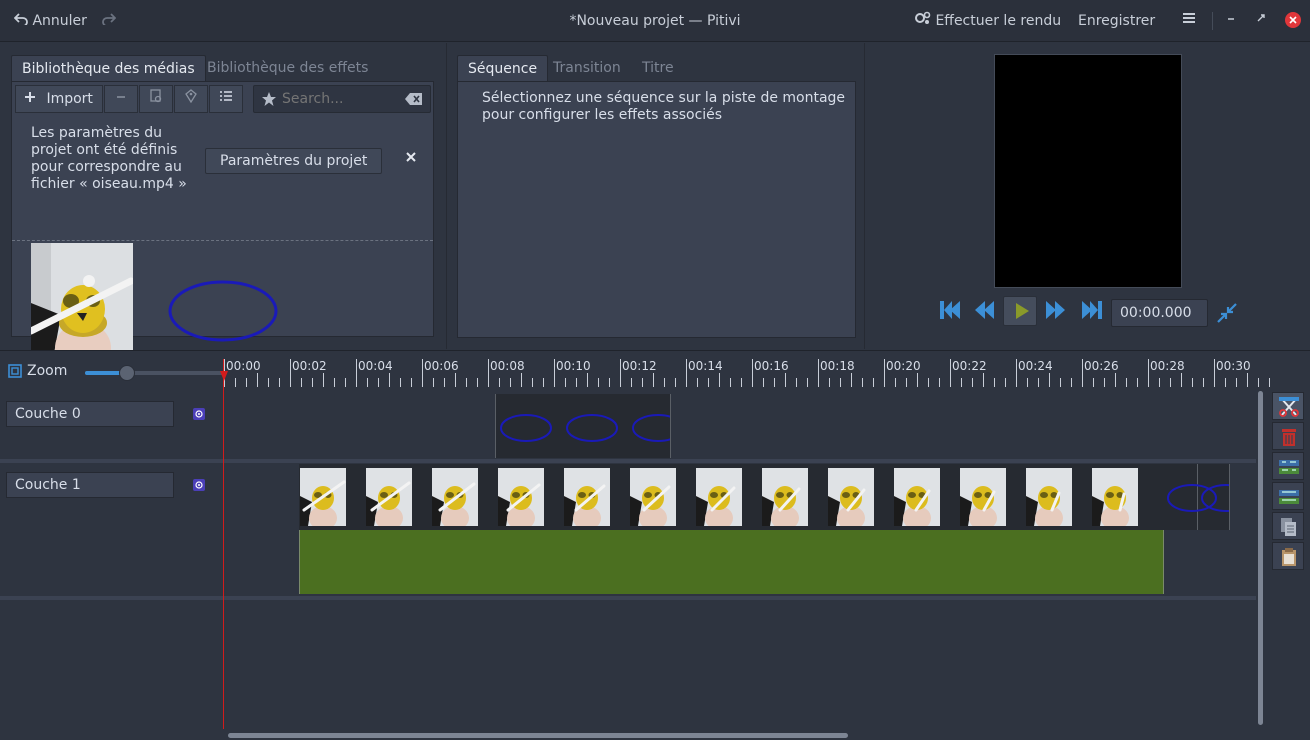 The image size is (1310, 740). I want to click on ungroup-button, so click(1288, 496).